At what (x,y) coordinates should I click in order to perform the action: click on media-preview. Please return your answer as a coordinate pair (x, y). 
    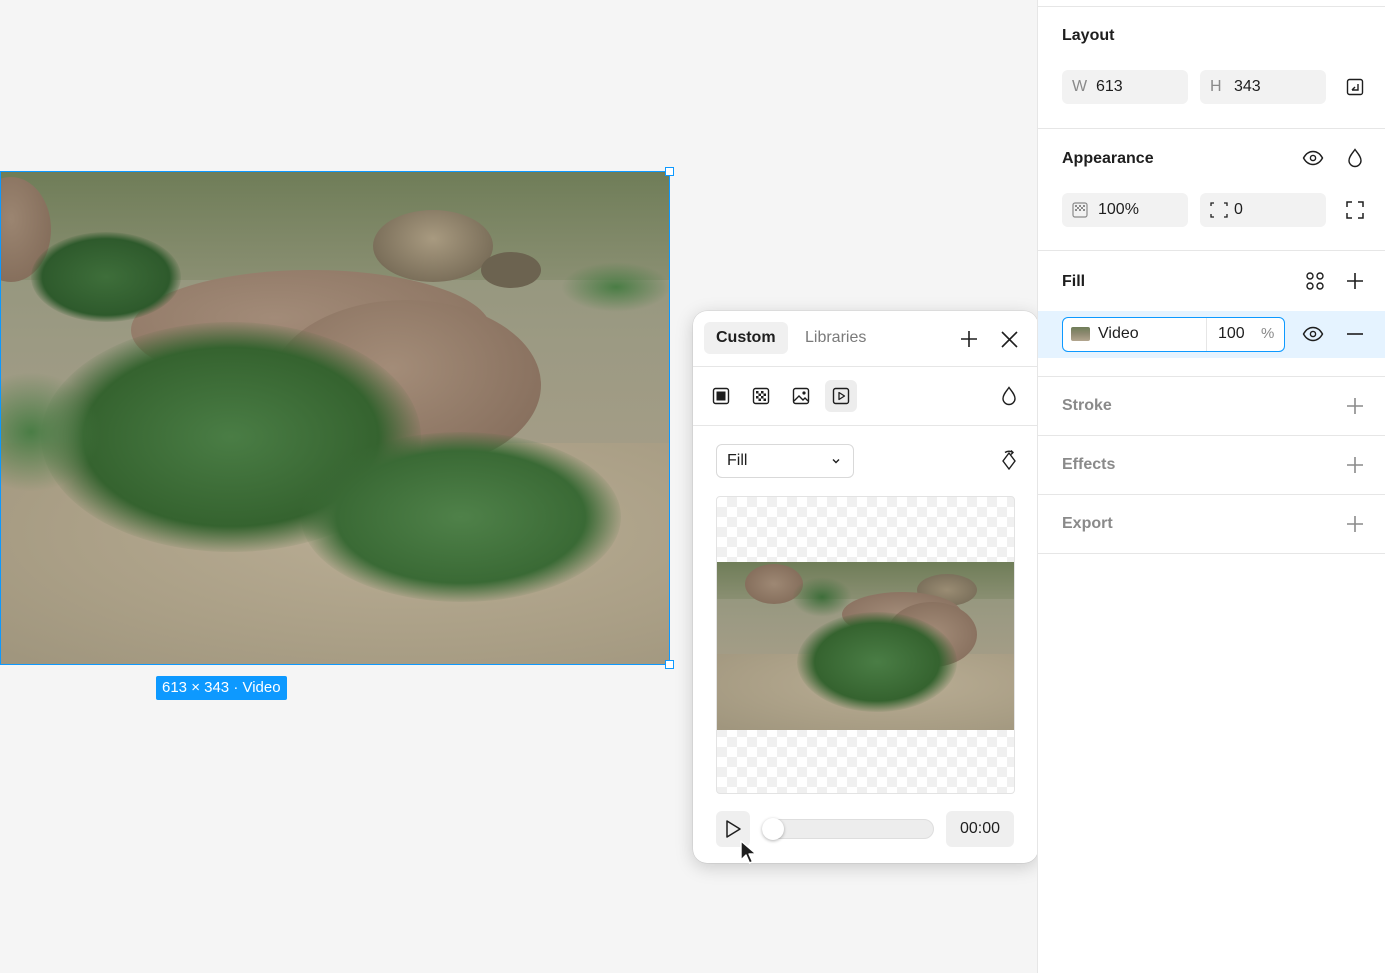
    Looking at the image, I should click on (865, 645).